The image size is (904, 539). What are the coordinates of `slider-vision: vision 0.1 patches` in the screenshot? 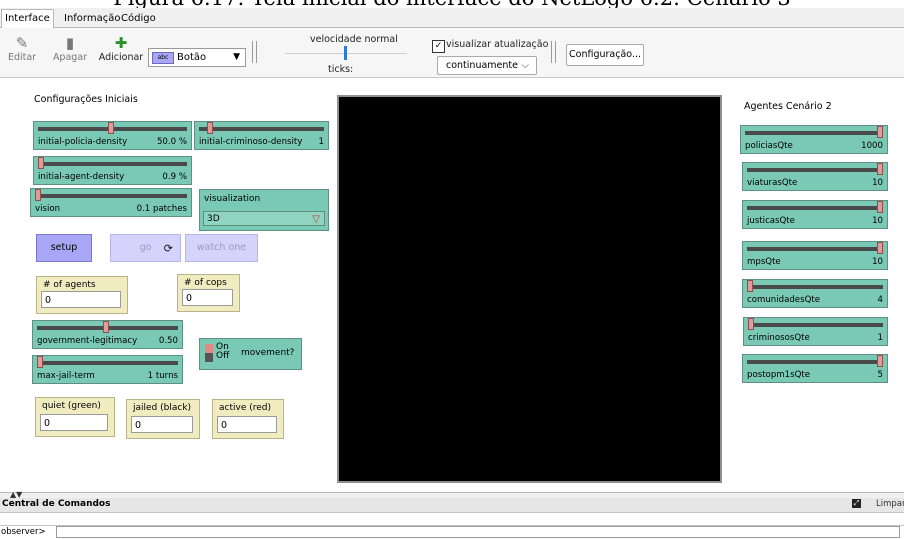 It's located at (111, 202).